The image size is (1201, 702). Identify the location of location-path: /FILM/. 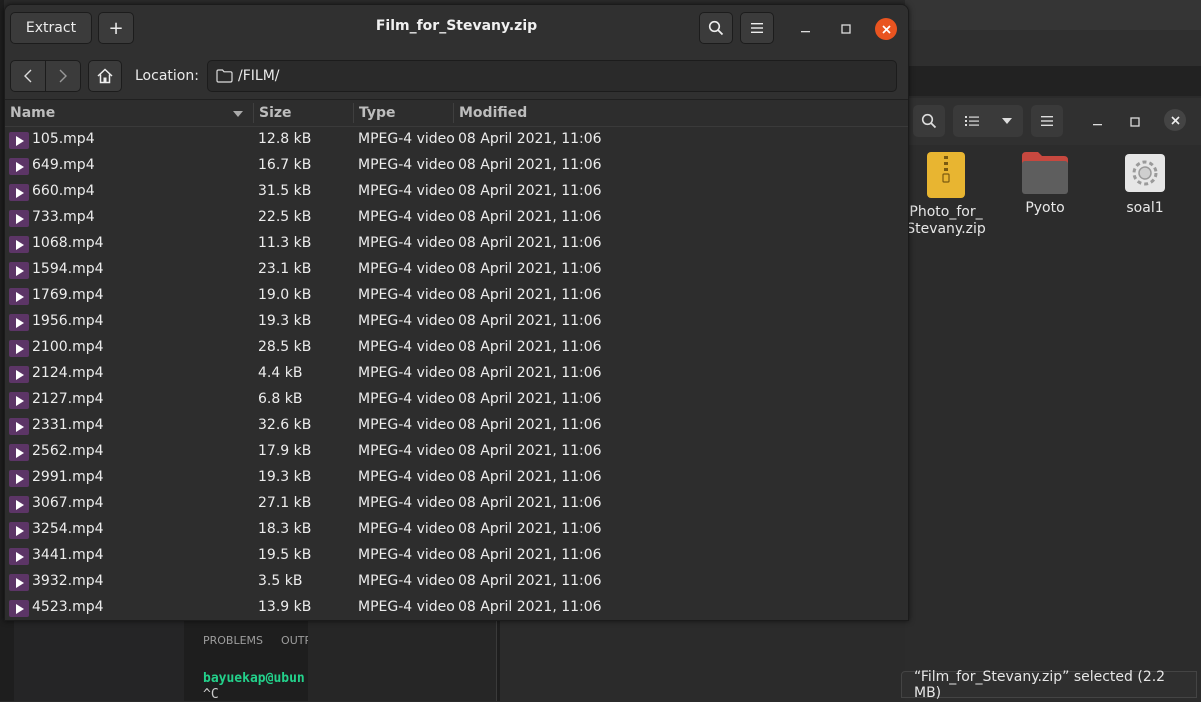
(259, 76).